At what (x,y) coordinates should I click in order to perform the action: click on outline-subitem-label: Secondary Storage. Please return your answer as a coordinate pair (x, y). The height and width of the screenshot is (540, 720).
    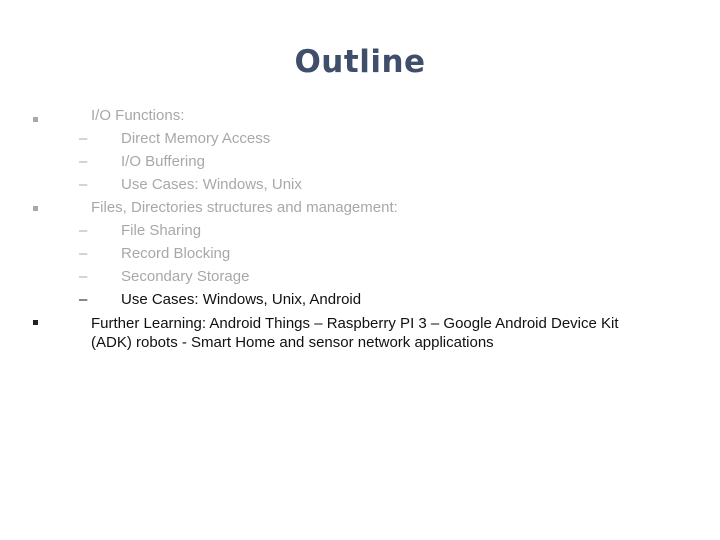
    Looking at the image, I should click on (185, 276).